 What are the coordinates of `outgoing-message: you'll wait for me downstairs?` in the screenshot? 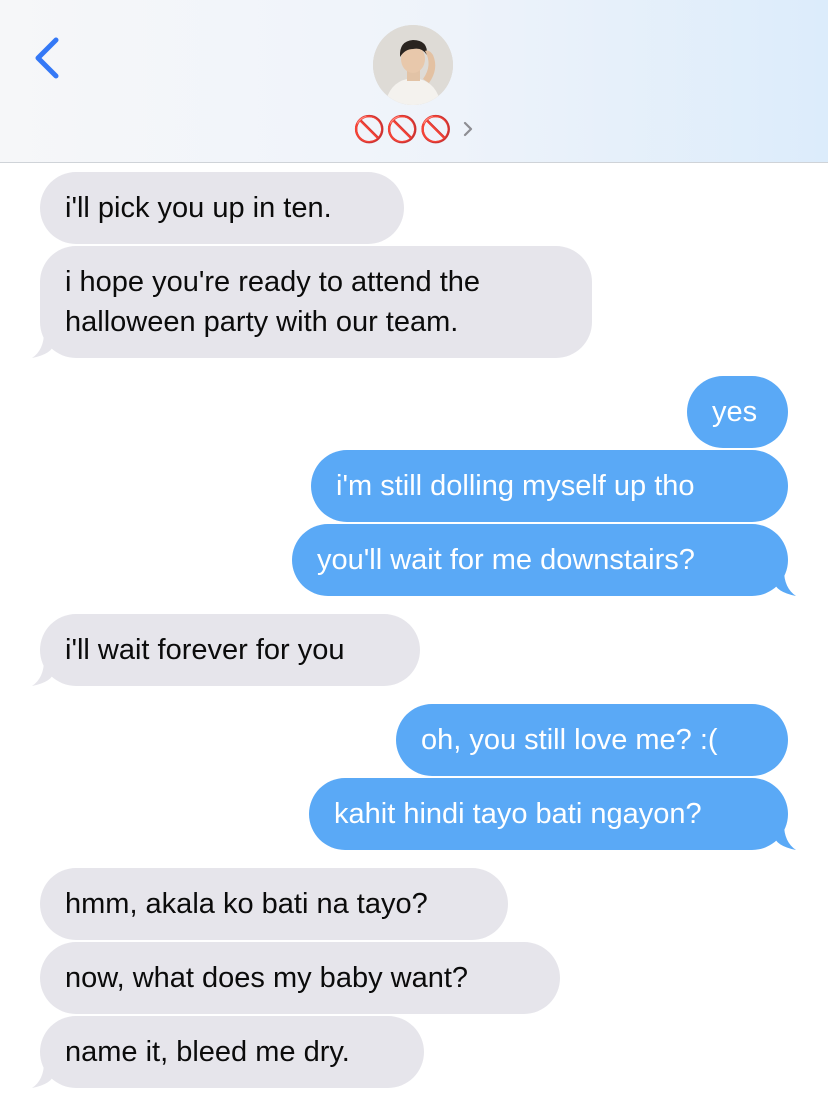 It's located at (540, 560).